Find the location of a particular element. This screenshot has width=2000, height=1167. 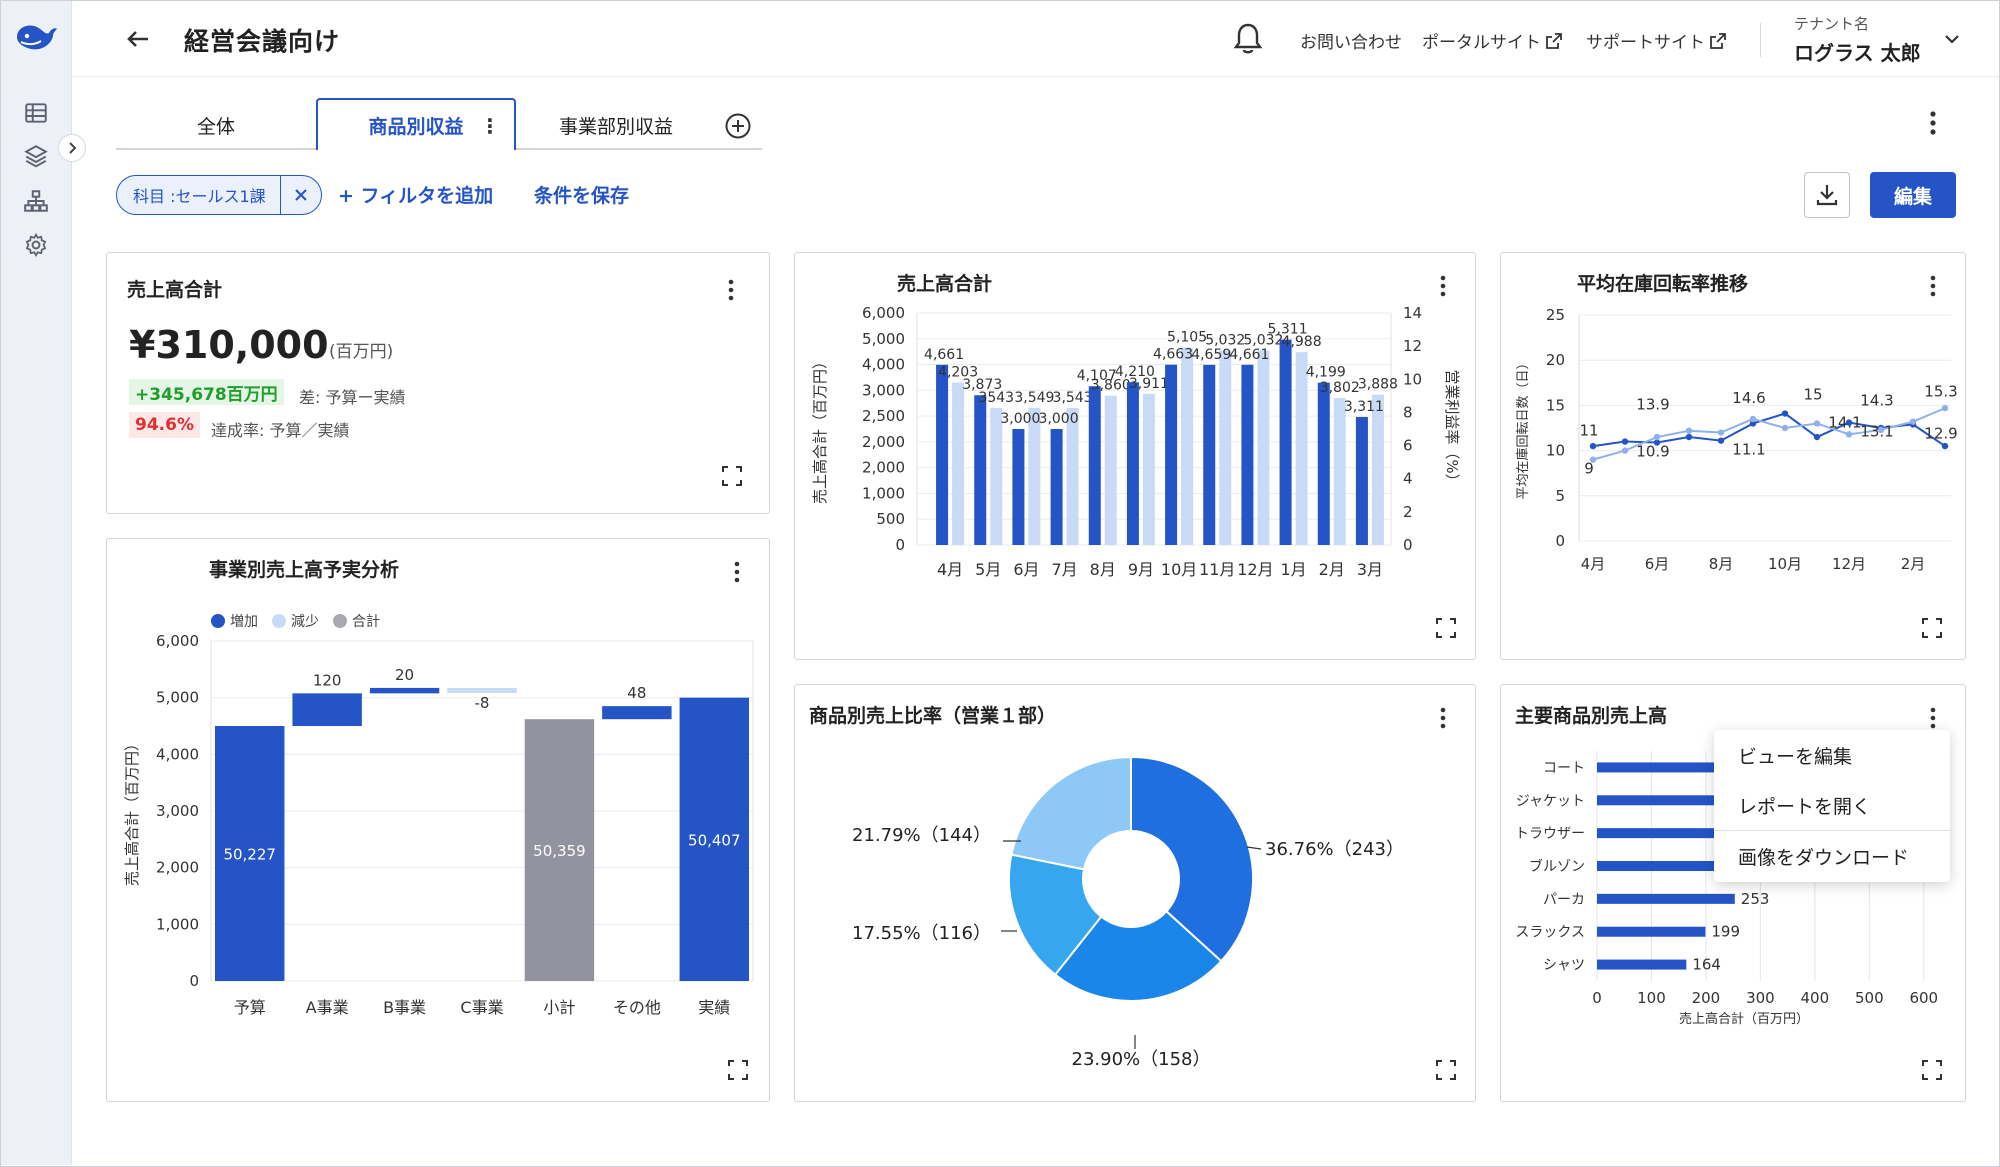

org-chart-icon is located at coordinates (36, 201).